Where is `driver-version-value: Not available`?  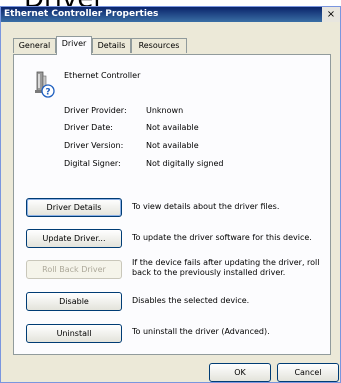 driver-version-value: Not available is located at coordinates (172, 145).